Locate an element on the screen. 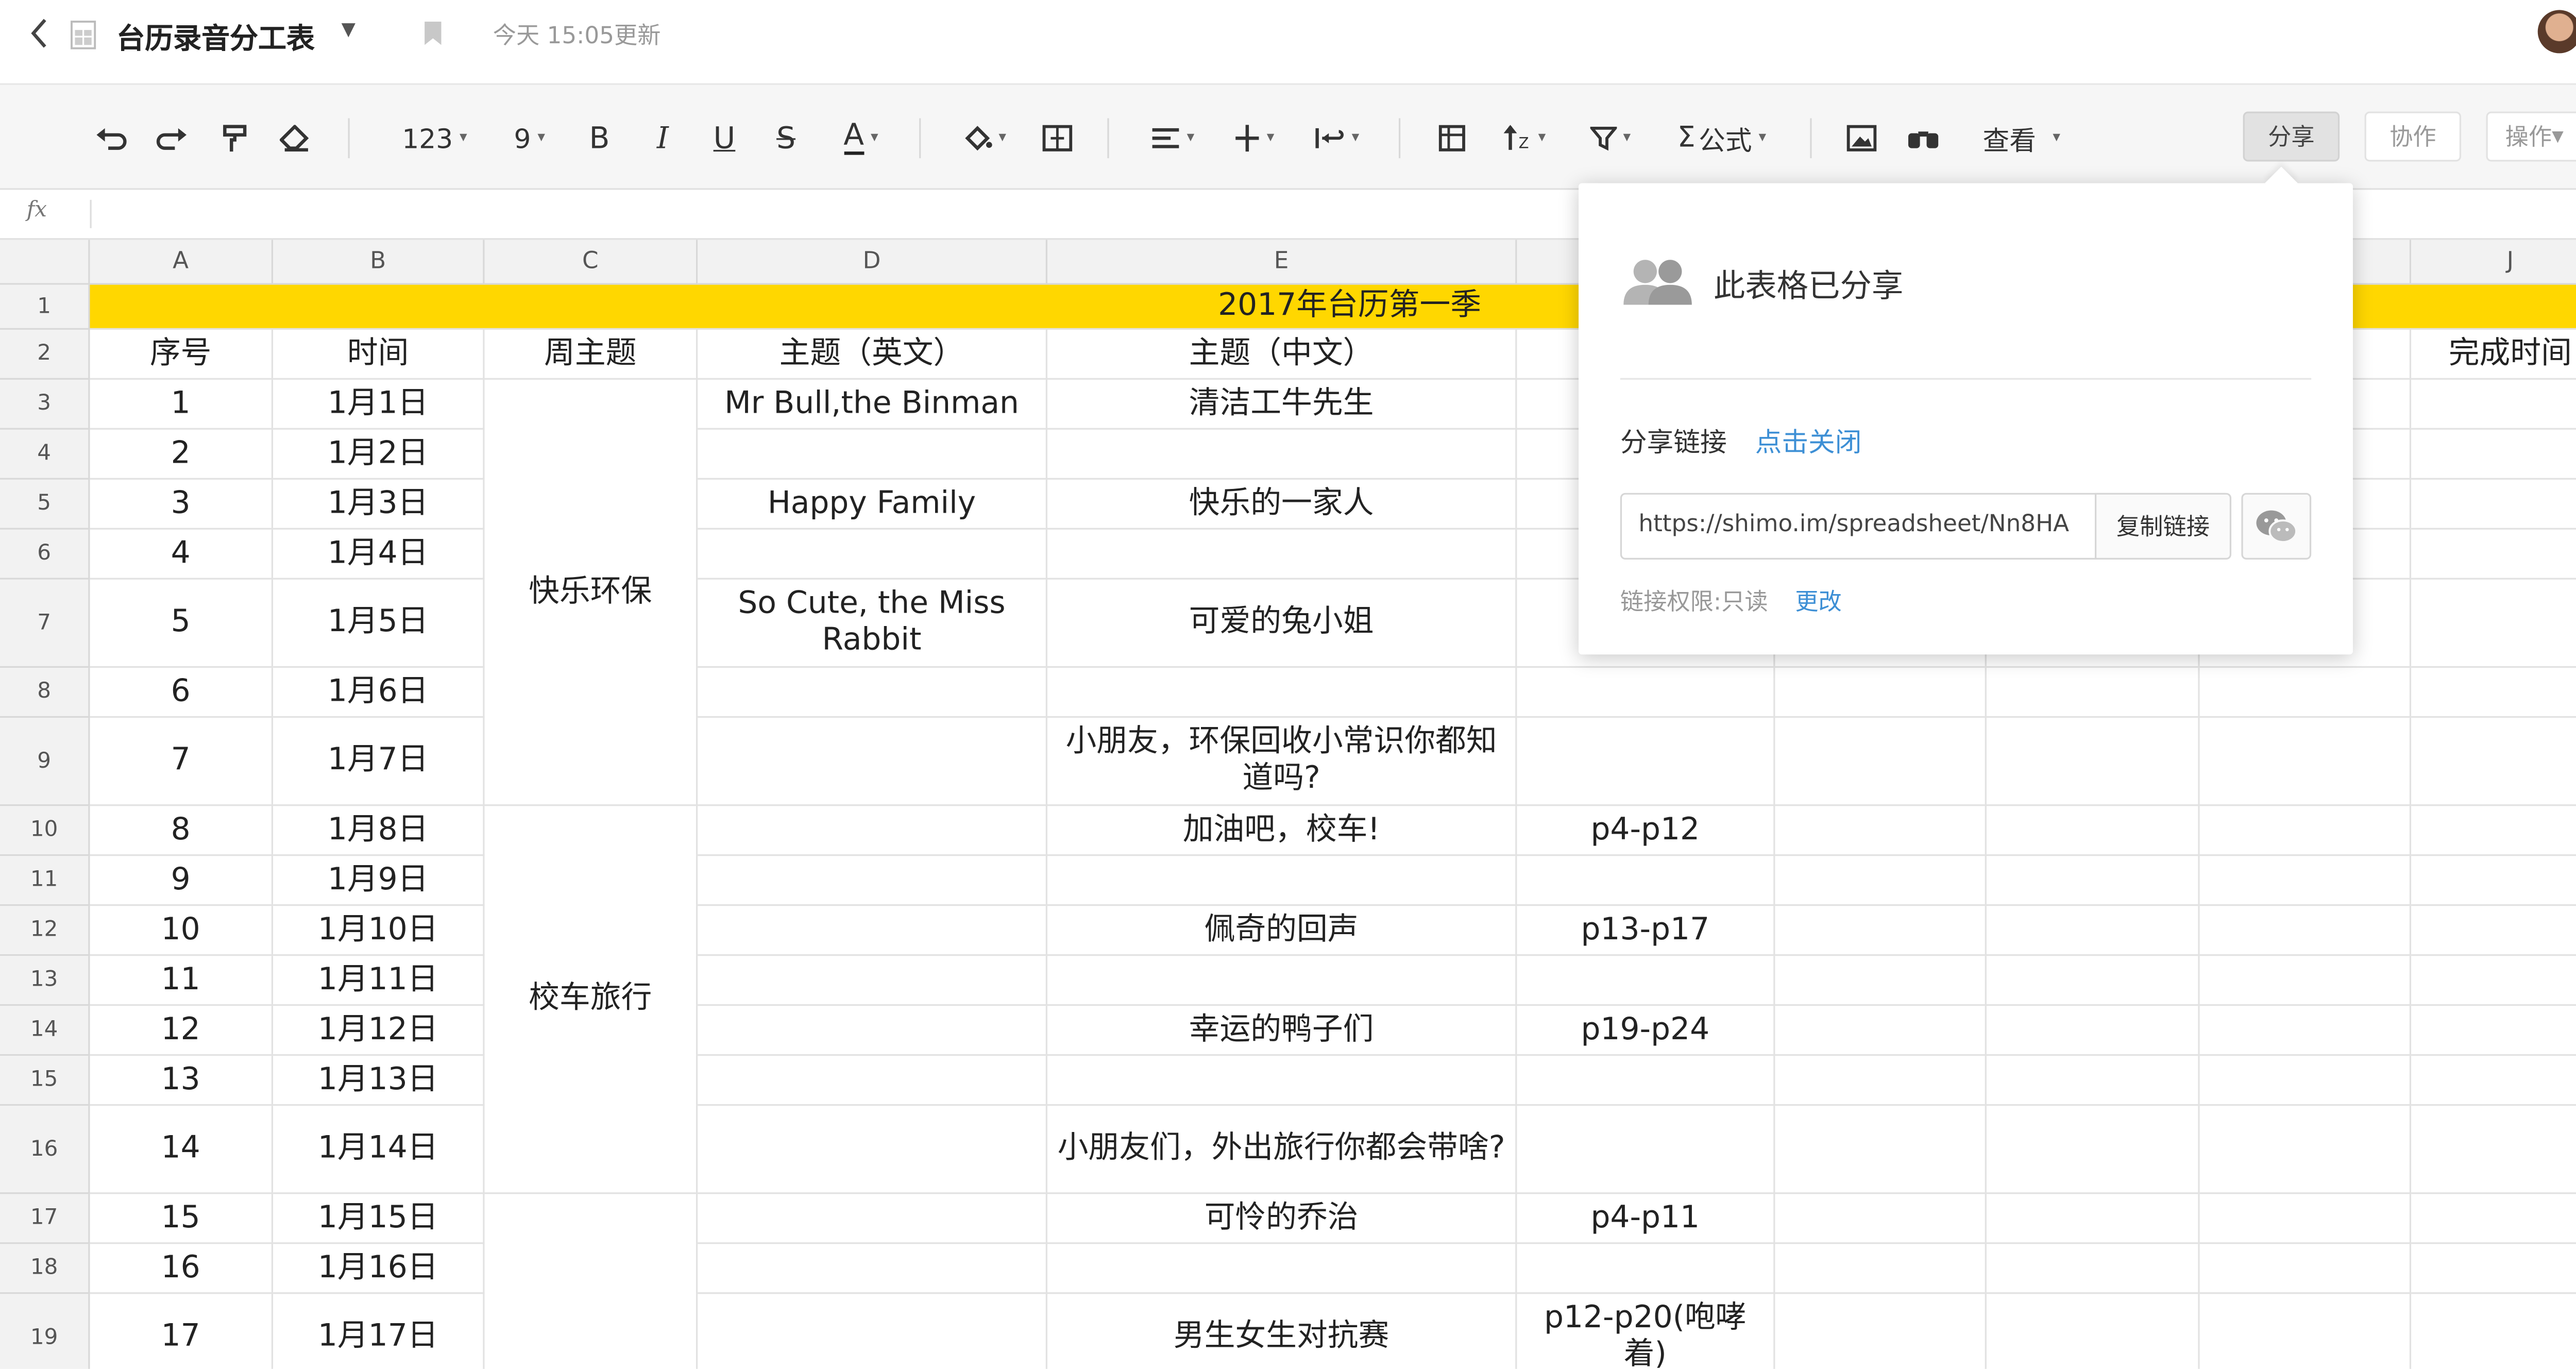 This screenshot has width=2576, height=1369. row-header-3: 3 is located at coordinates (45, 404).